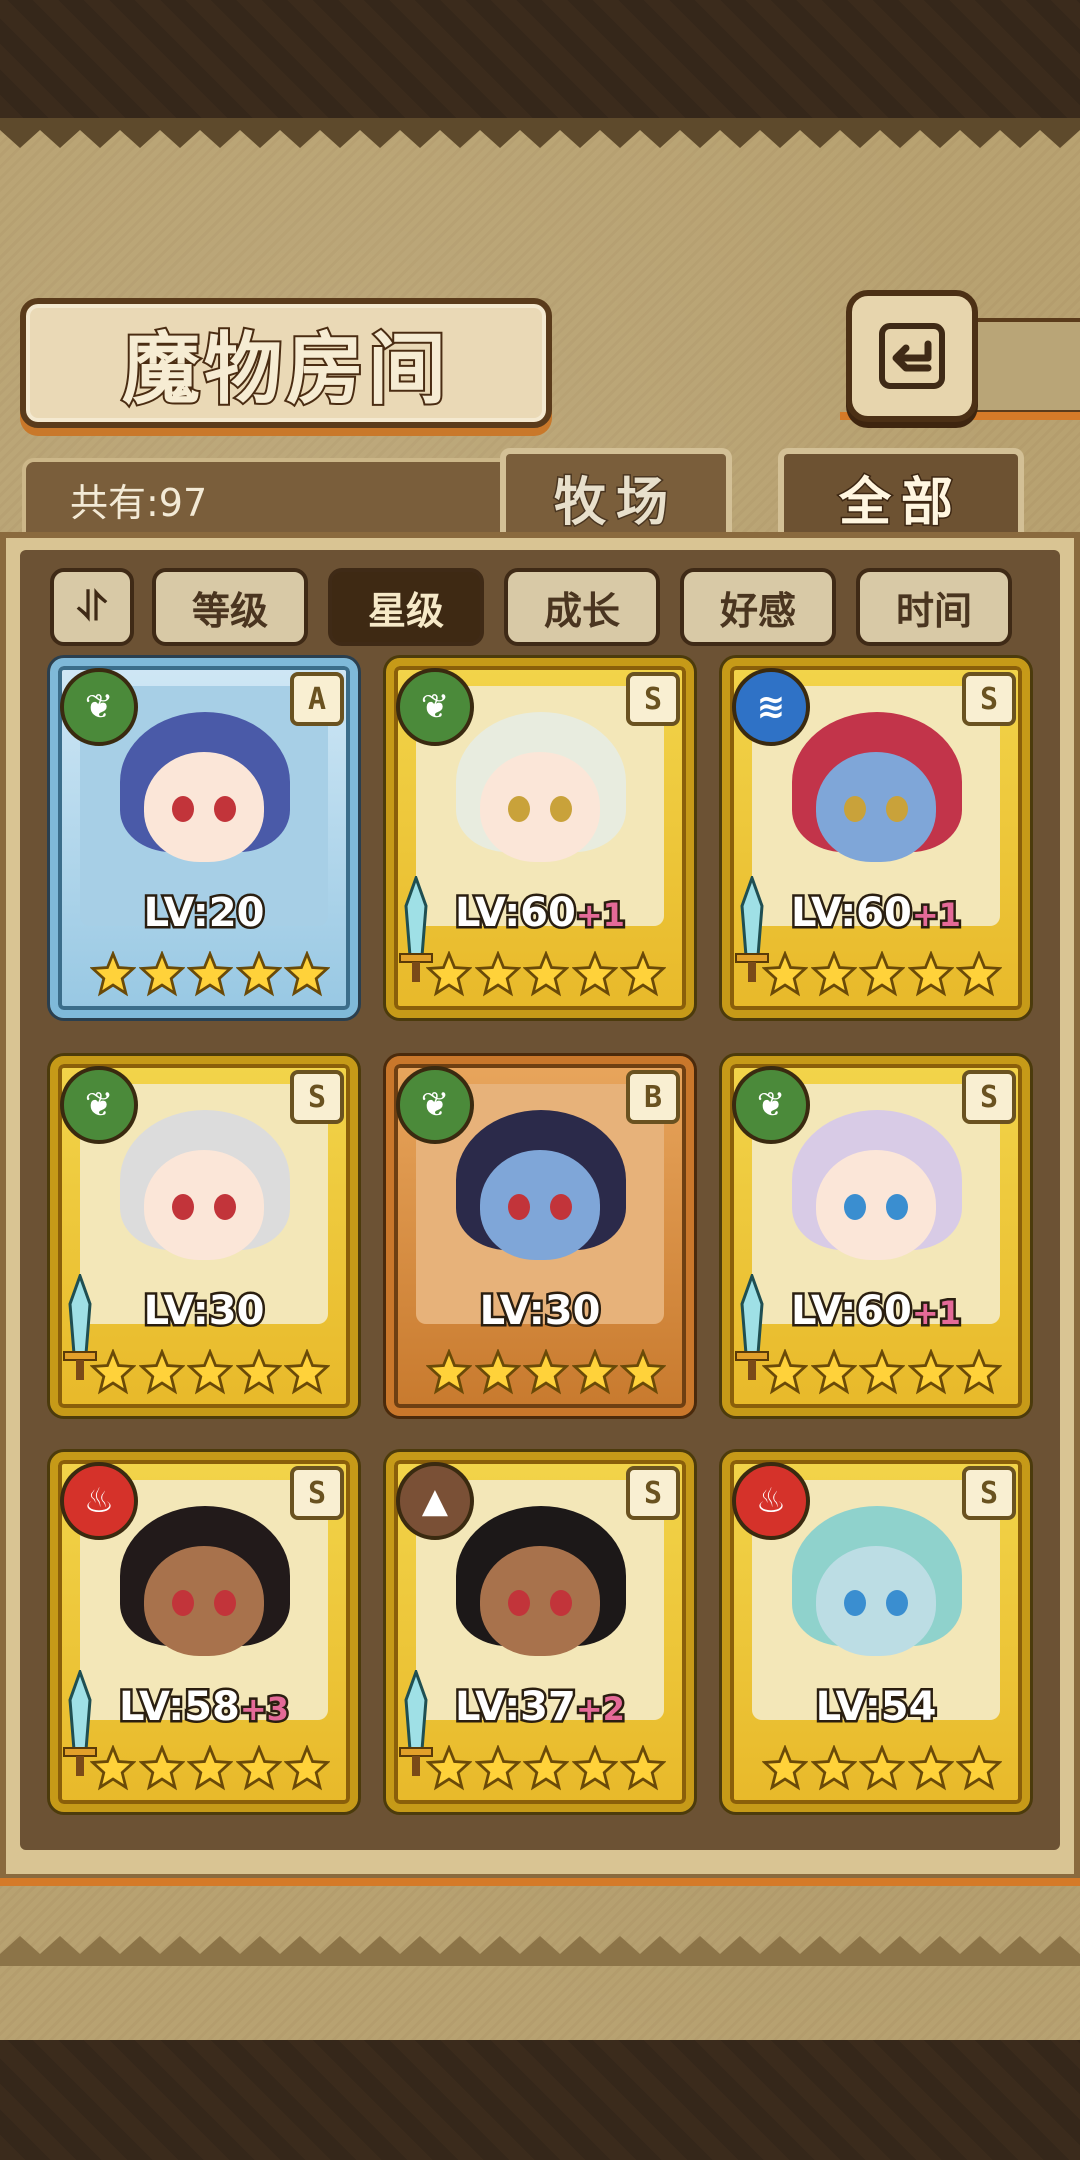 This screenshot has width=1080, height=2160. I want to click on monster-level: LV:30, so click(204, 1311).